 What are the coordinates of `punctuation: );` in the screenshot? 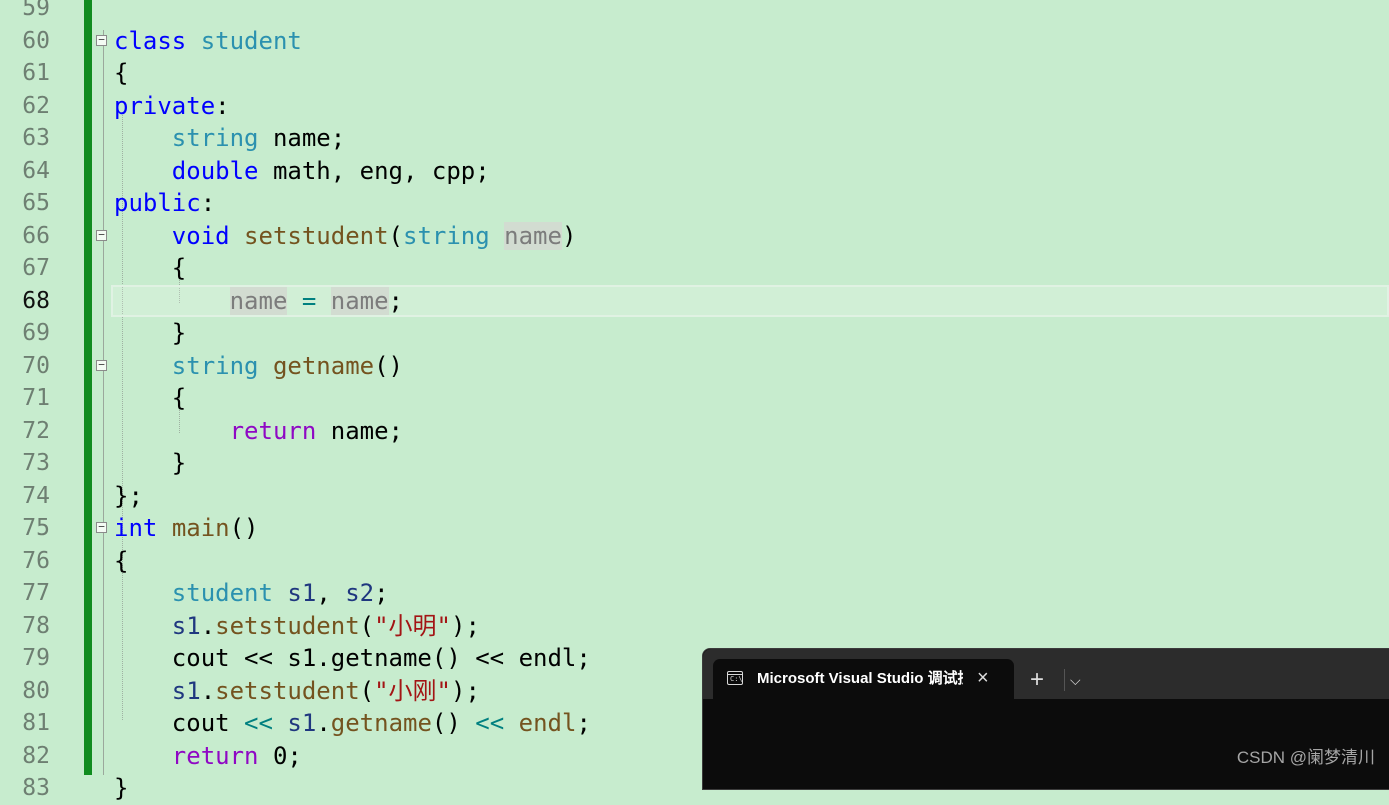 It's located at (465, 625).